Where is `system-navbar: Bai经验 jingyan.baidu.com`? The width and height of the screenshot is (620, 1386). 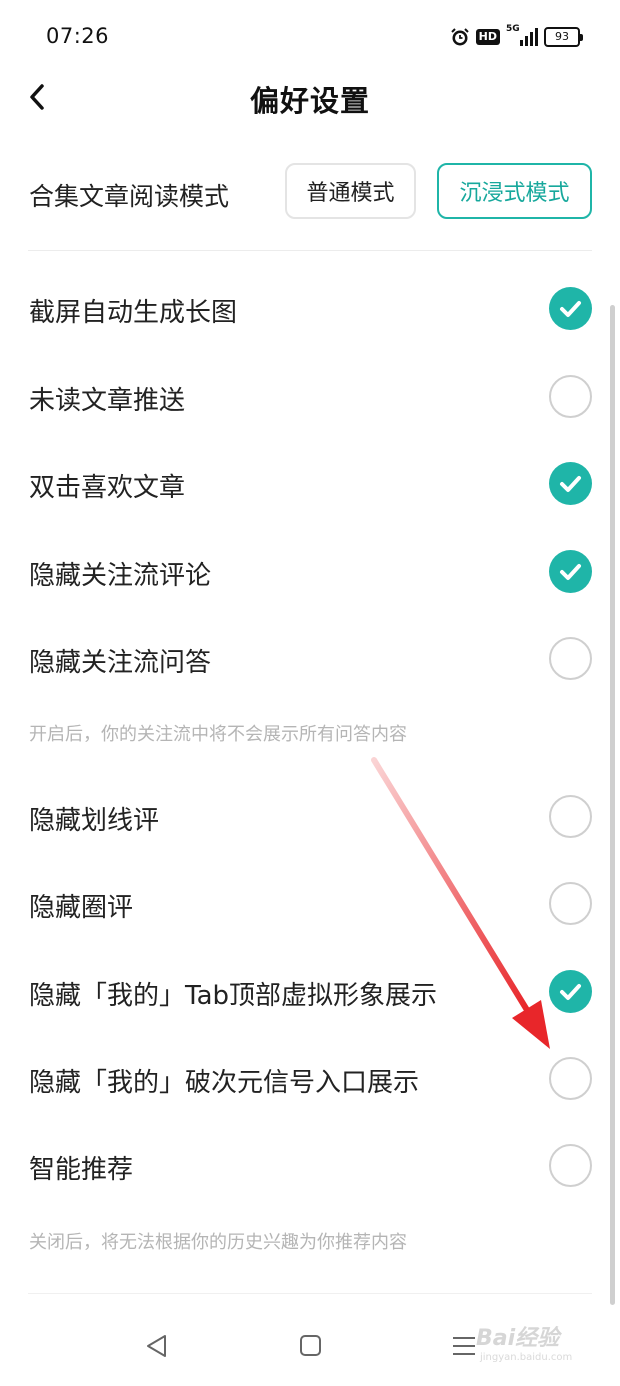
system-navbar: Bai经验 jingyan.baidu.com is located at coordinates (310, 1343).